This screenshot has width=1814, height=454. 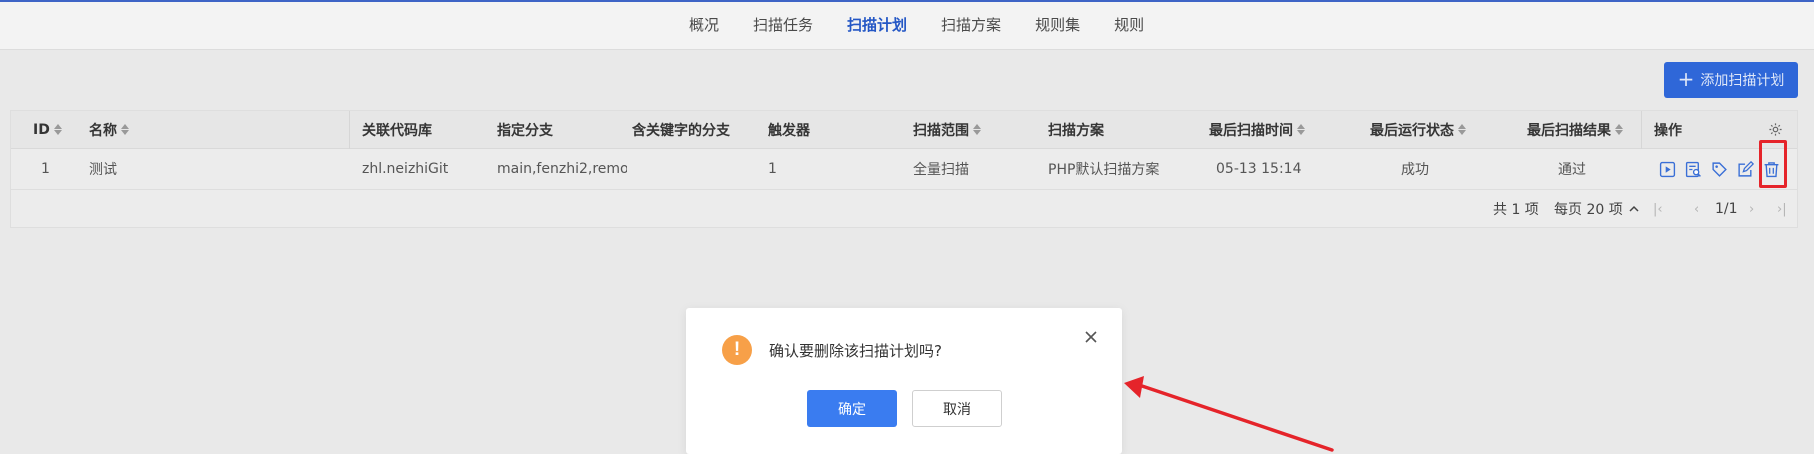 What do you see at coordinates (855, 351) in the screenshot?
I see `dialog-message: 确认要删除该扫描计划吗?` at bounding box center [855, 351].